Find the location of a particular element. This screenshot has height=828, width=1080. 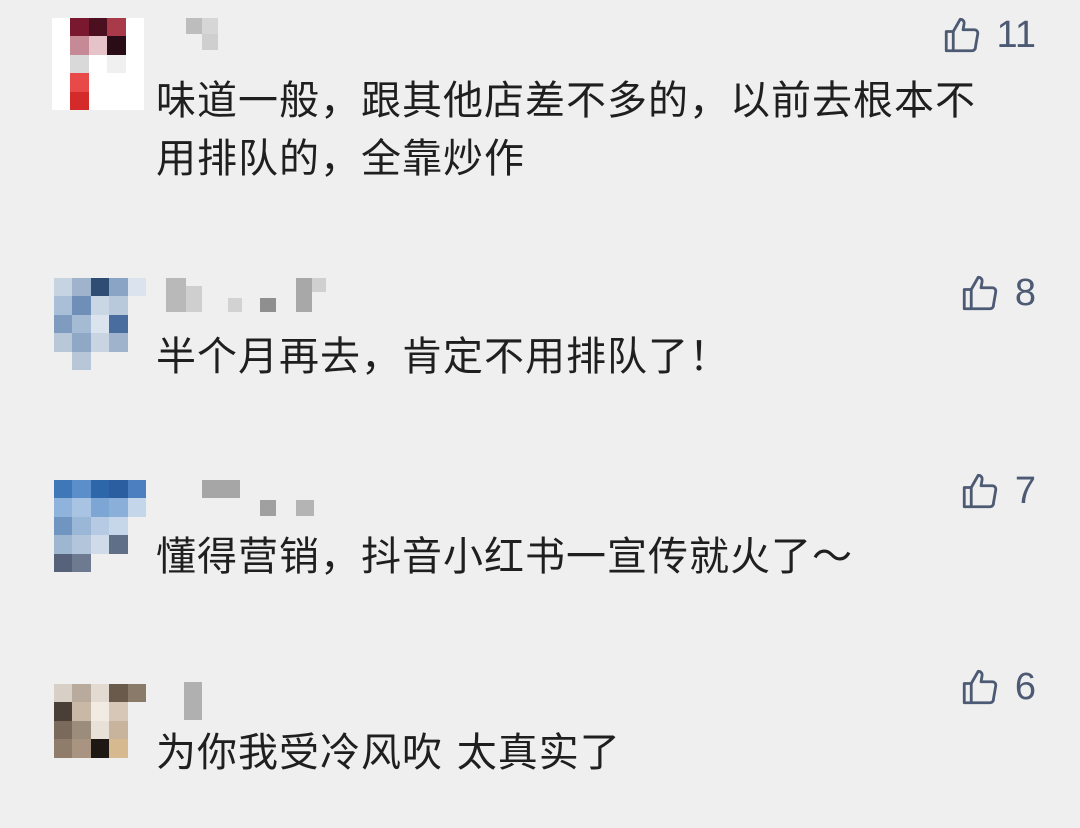

like-button: 11 is located at coordinates (988, 35).